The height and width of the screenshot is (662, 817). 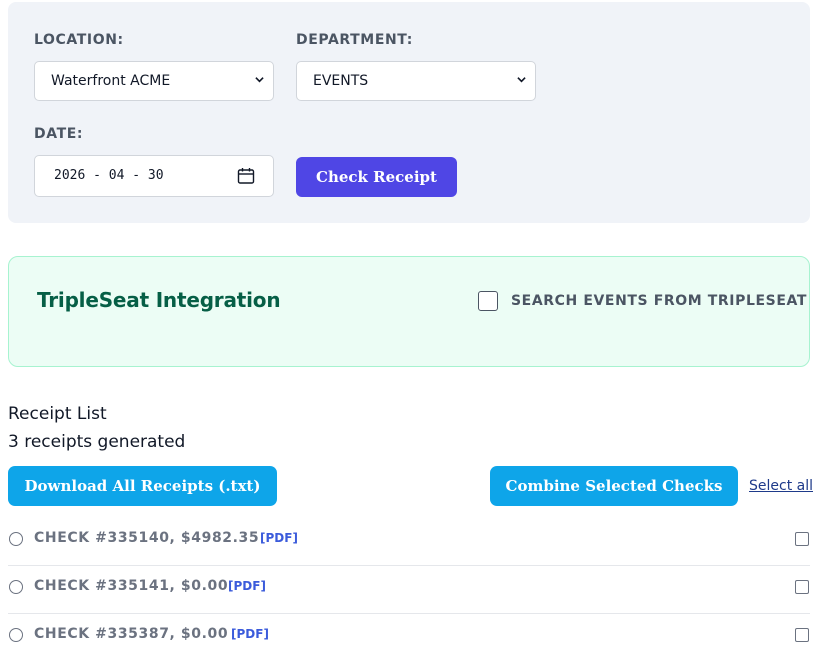 What do you see at coordinates (159, 300) in the screenshot?
I see `tripleseat-title: TripleSeat Integration` at bounding box center [159, 300].